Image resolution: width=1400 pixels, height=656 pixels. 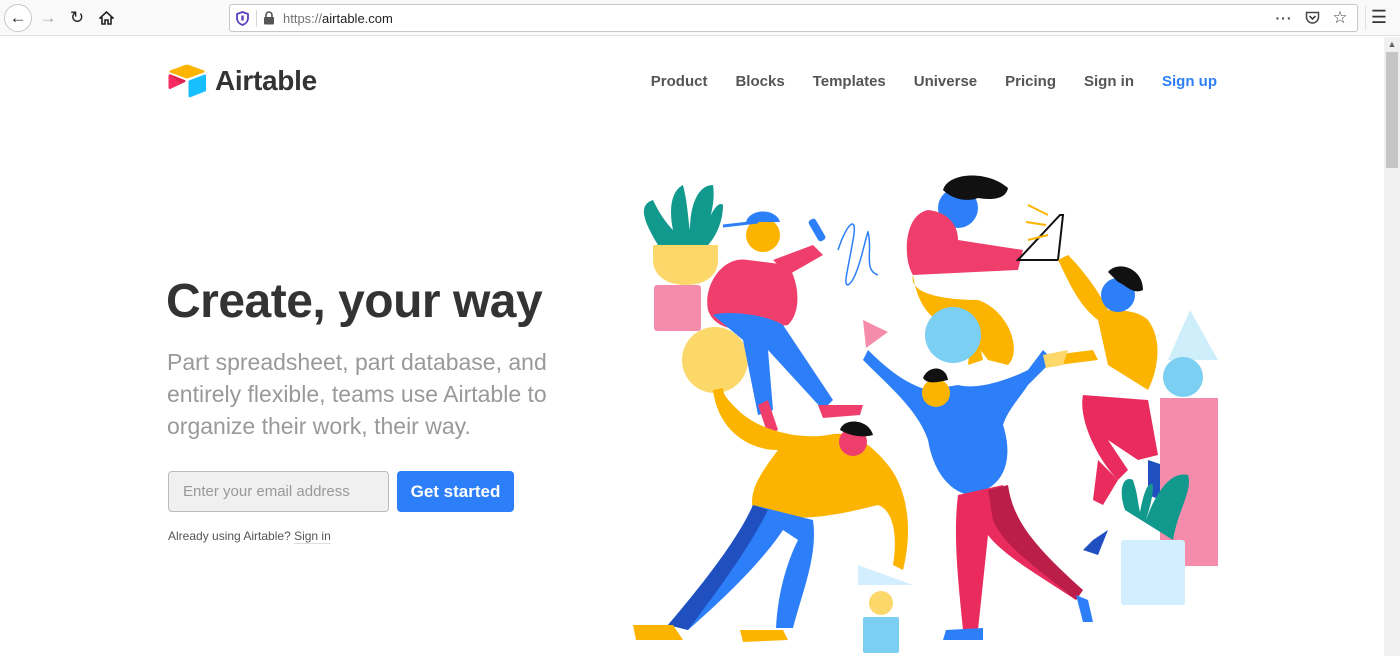 I want to click on already-using-label: Already using Airtable?, so click(x=231, y=536).